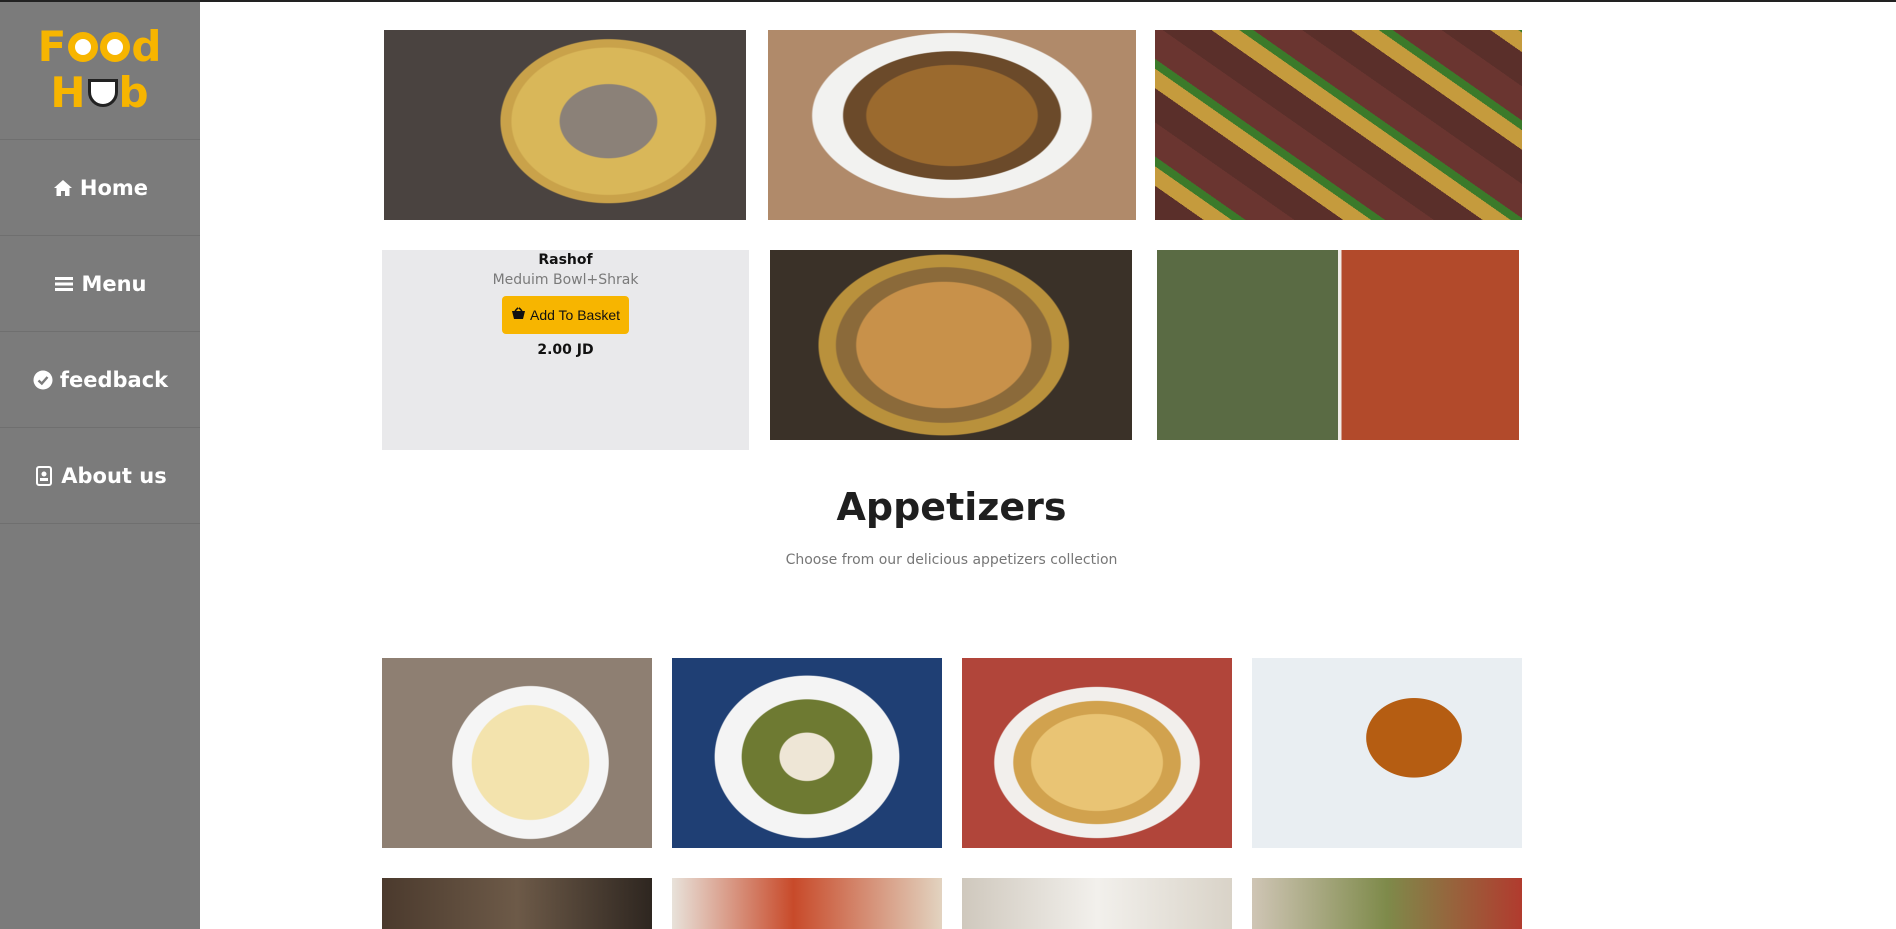  I want to click on nav-menu: Menu, so click(100, 284).